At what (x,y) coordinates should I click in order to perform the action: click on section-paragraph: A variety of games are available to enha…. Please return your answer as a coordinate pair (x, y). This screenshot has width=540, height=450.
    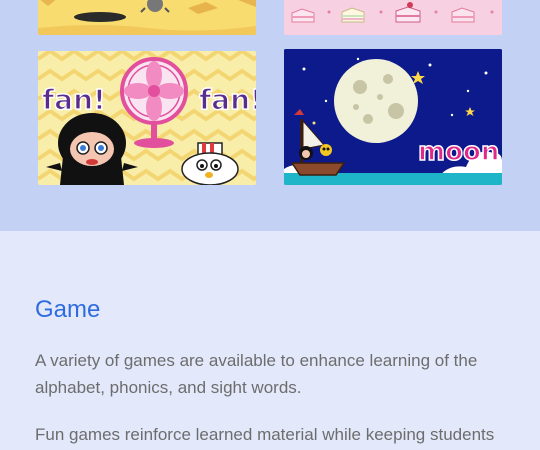
    Looking at the image, I should click on (256, 374).